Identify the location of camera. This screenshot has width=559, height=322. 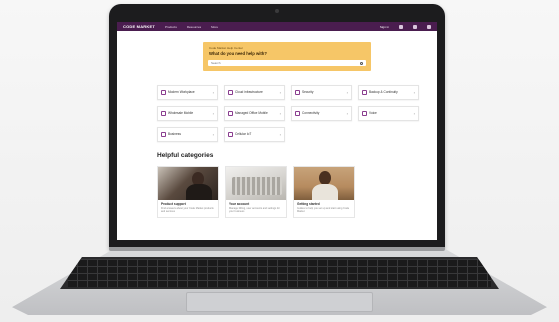
(277, 11).